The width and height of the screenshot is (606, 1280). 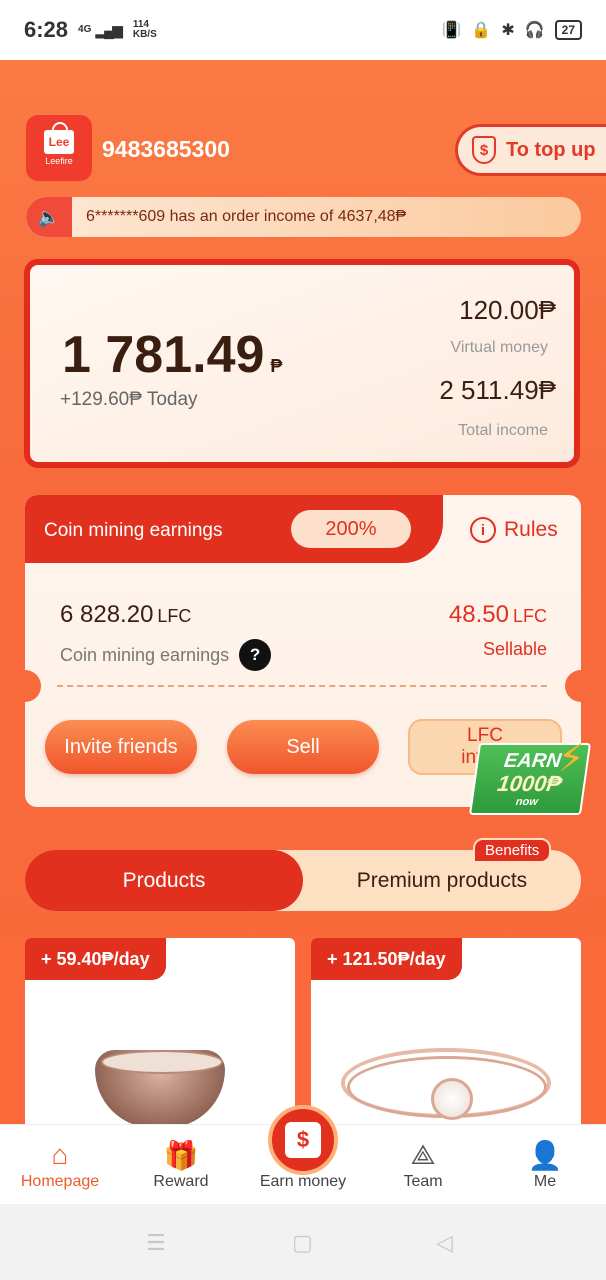 I want to click on signal-icon: ▂▄▆, so click(x=108, y=30).